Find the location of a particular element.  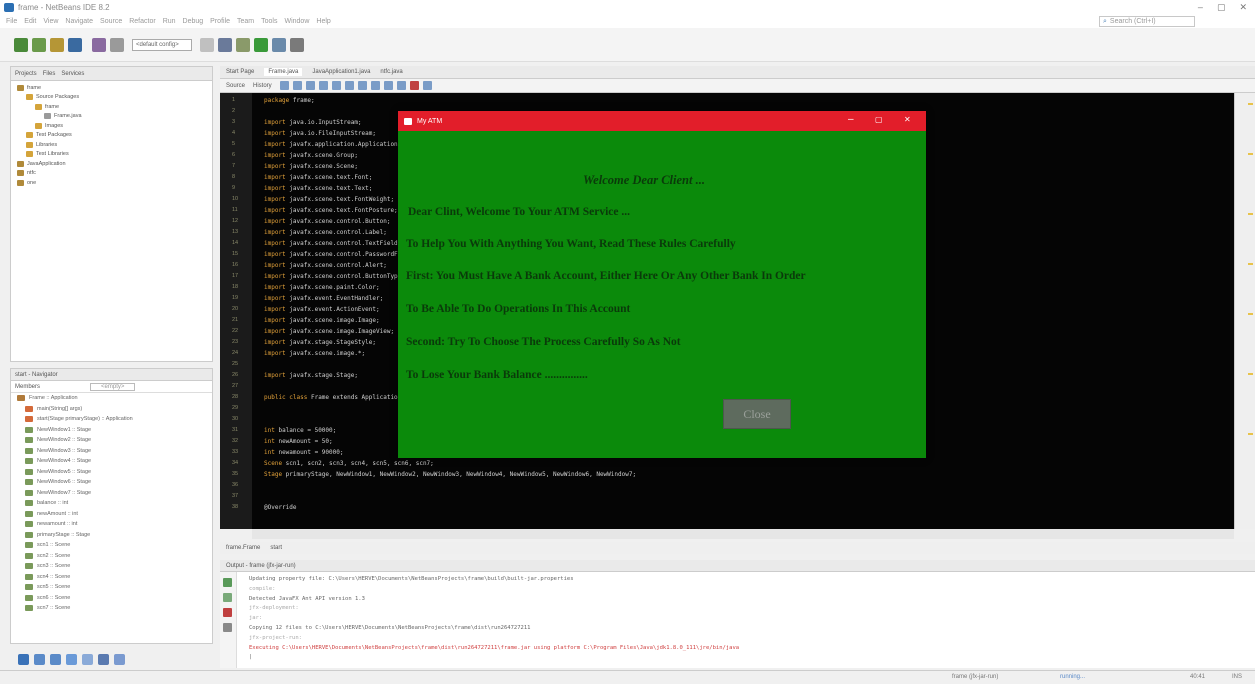

toggle-highlight-icon is located at coordinates (349, 85).